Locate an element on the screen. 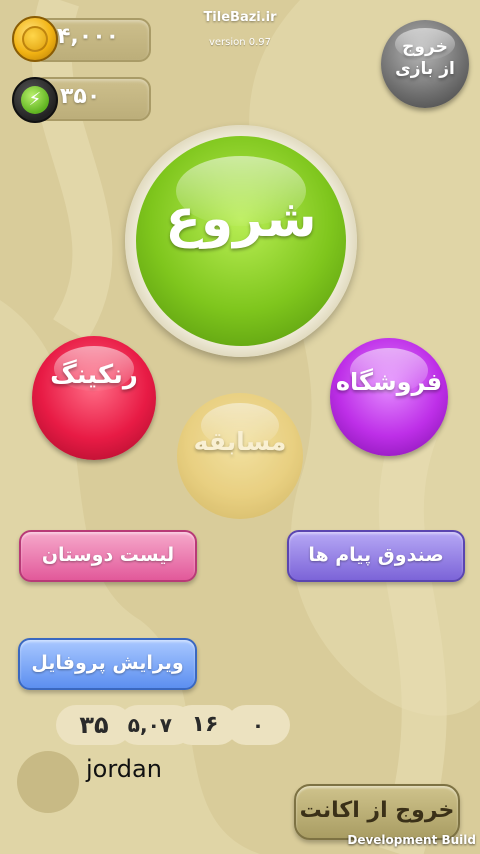  contest-label: مسابقه is located at coordinates (240, 441).